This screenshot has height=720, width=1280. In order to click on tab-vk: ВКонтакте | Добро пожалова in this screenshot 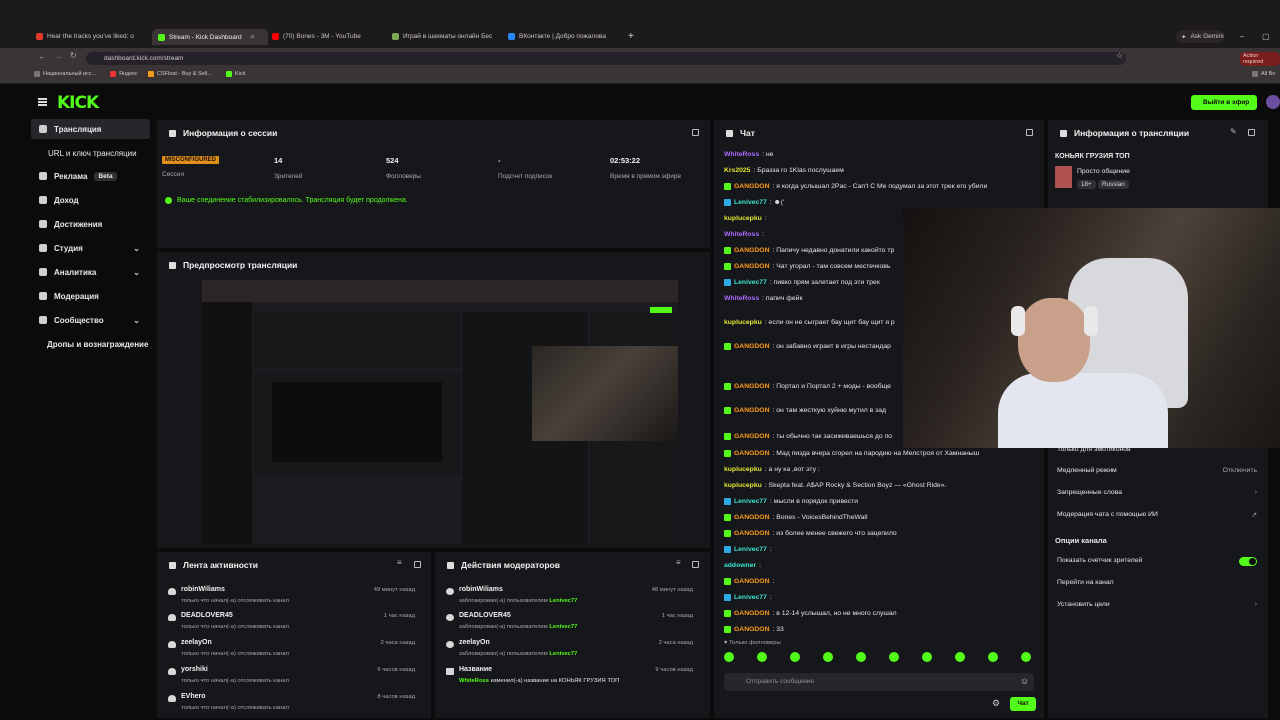, I will do `click(567, 36)`.